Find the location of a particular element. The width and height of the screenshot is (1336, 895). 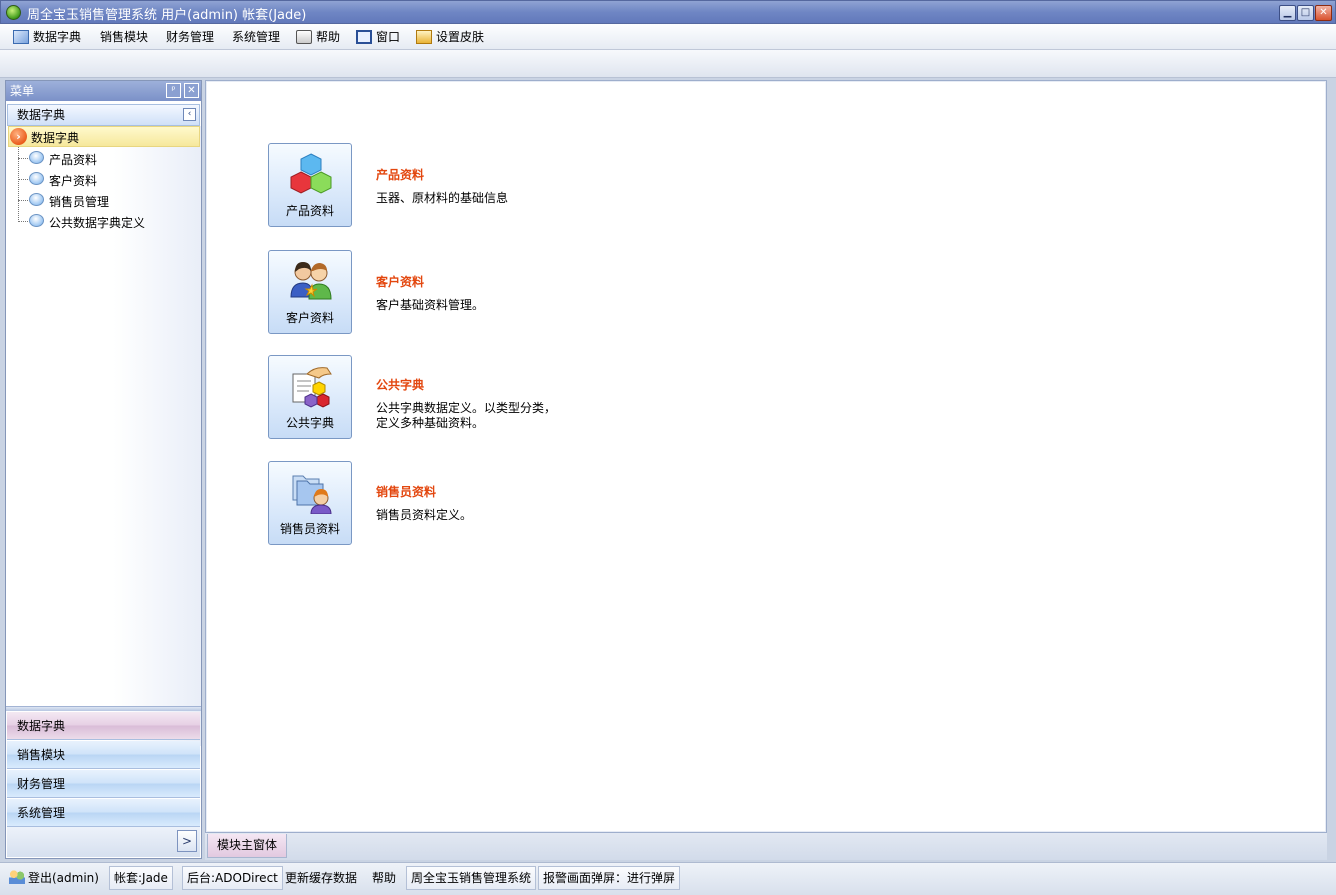

salesperson-tile: 销售员资料 is located at coordinates (310, 503).